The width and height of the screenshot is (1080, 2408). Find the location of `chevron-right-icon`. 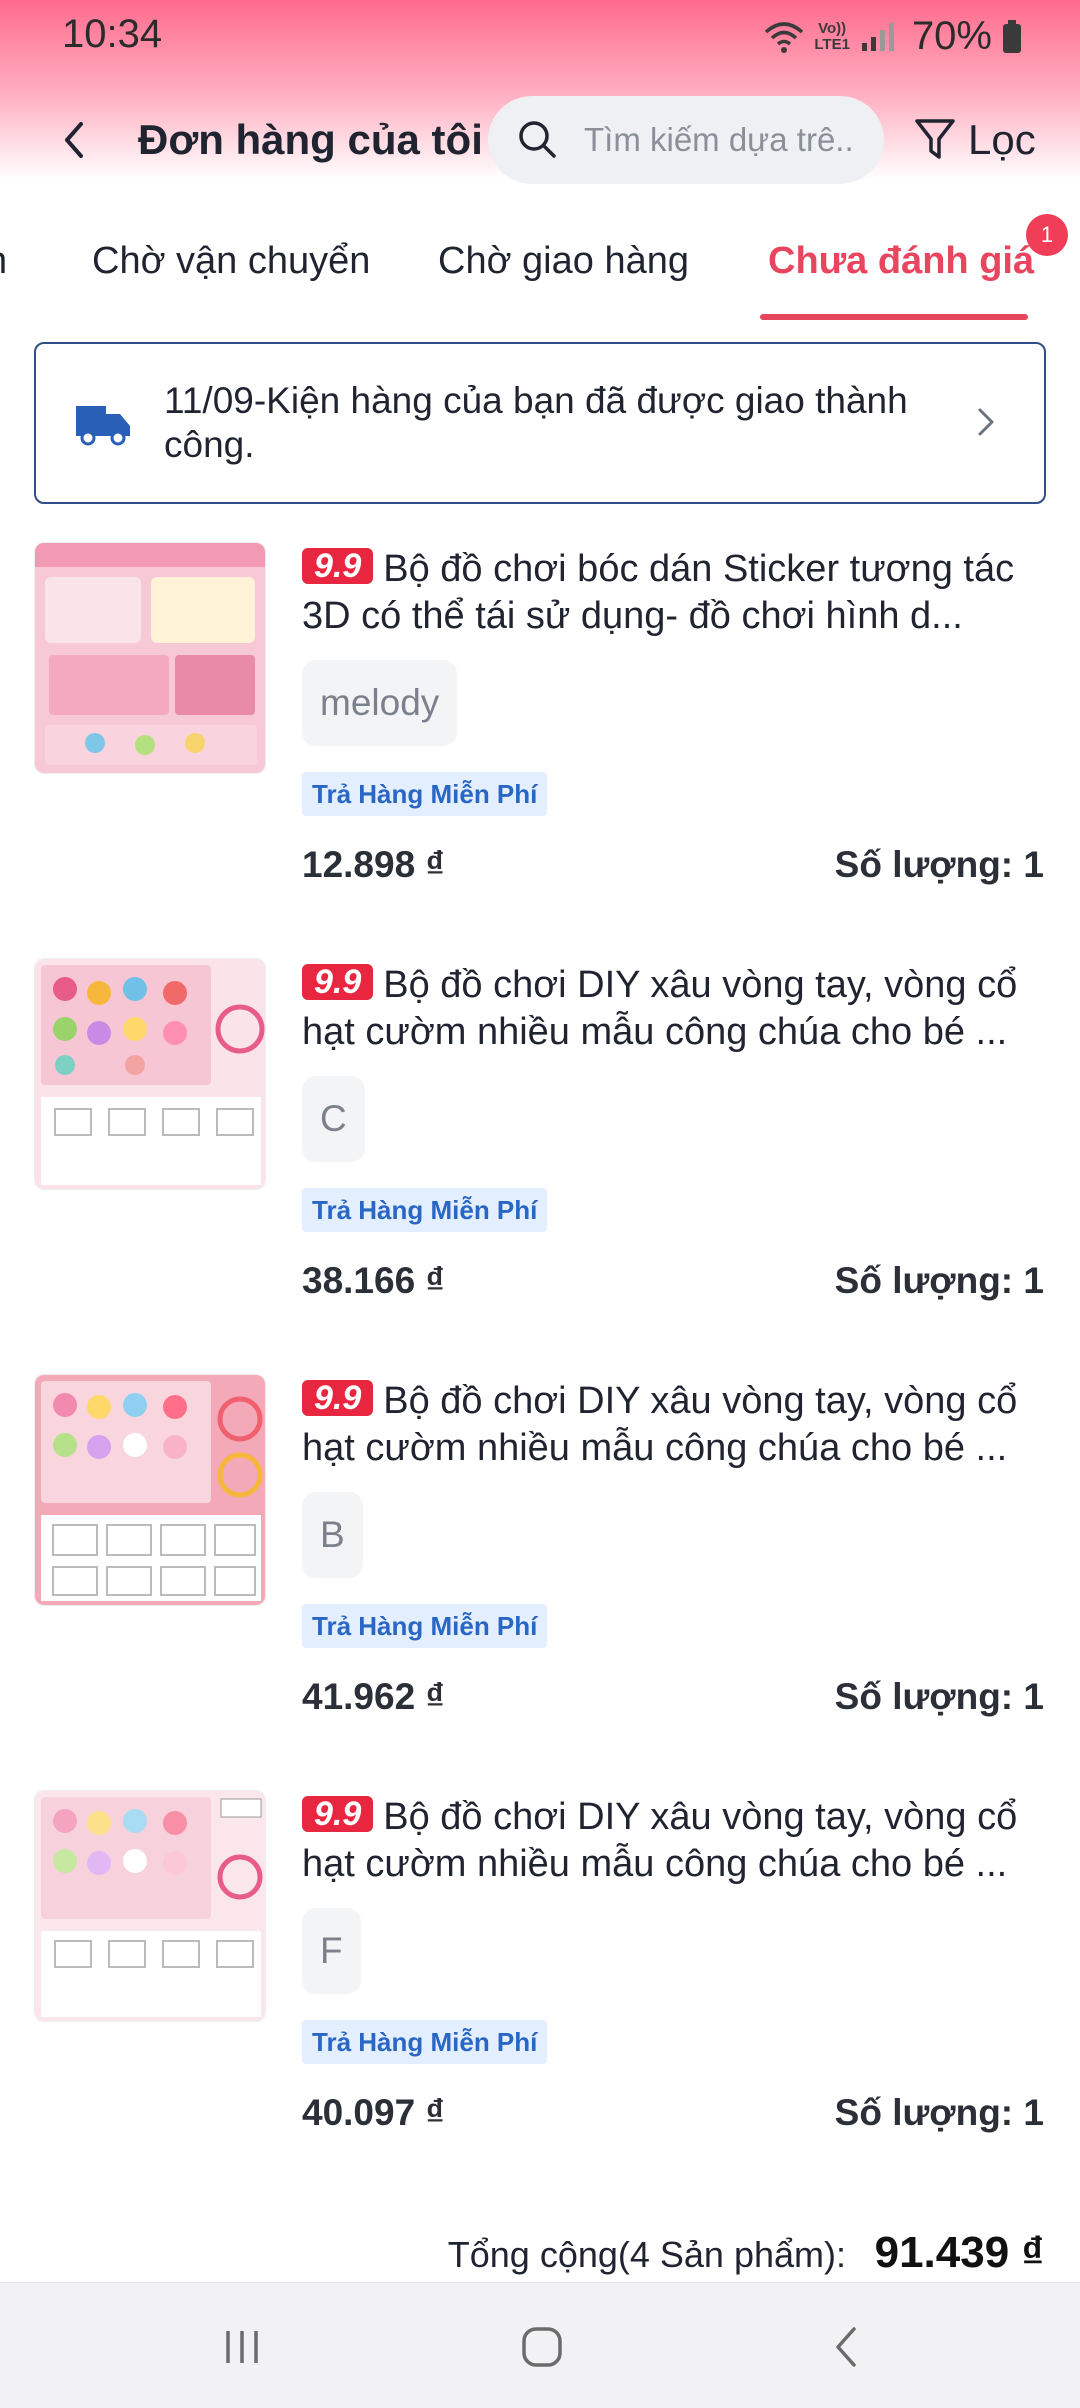

chevron-right-icon is located at coordinates (986, 422).